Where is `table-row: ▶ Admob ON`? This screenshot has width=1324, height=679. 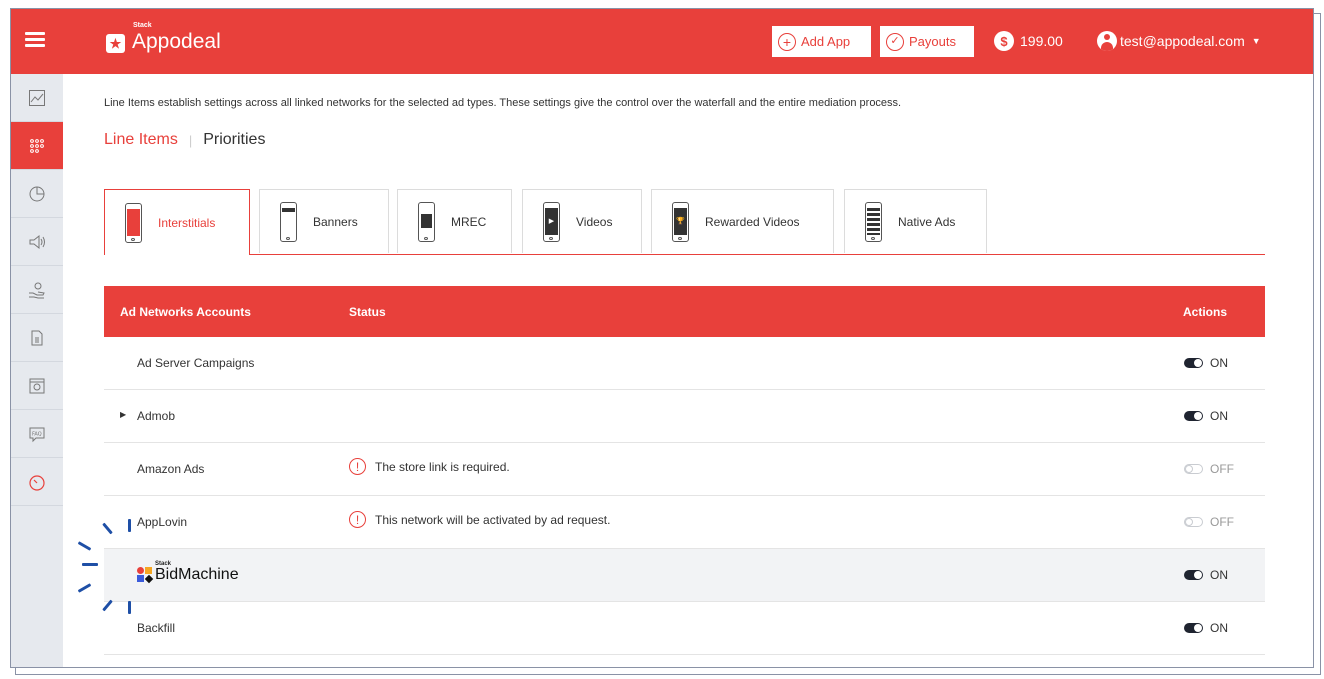 table-row: ▶ Admob ON is located at coordinates (684, 416).